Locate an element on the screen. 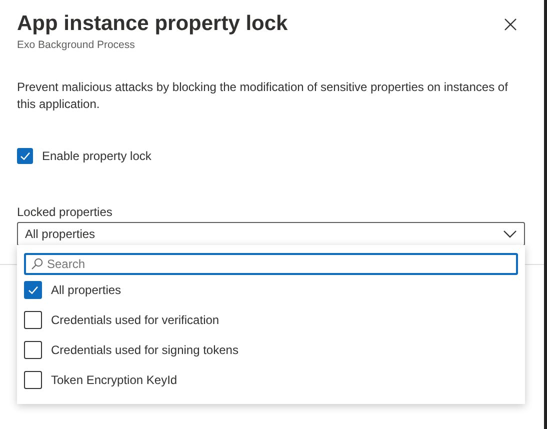  chevron-icon is located at coordinates (510, 234).